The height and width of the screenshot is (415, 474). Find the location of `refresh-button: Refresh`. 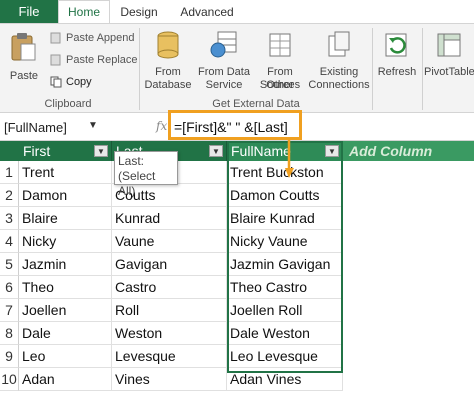

refresh-button: Refresh is located at coordinates (397, 61).